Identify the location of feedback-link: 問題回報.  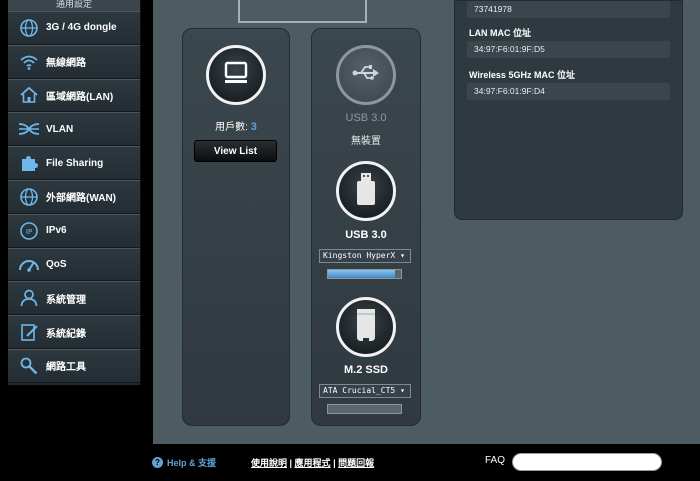
(356, 463).